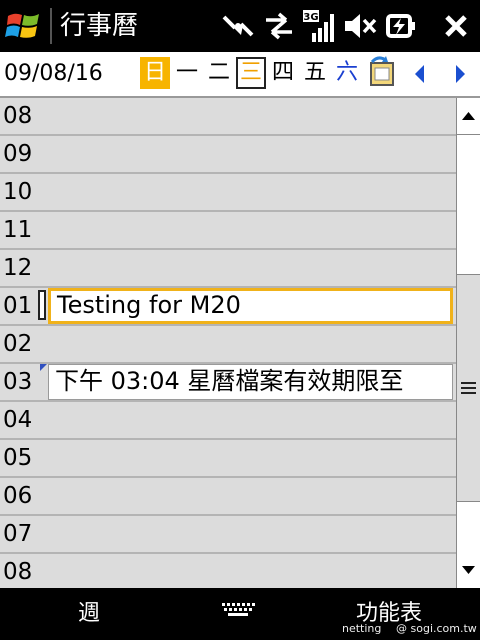  I want to click on scroll-up-button, so click(468, 116).